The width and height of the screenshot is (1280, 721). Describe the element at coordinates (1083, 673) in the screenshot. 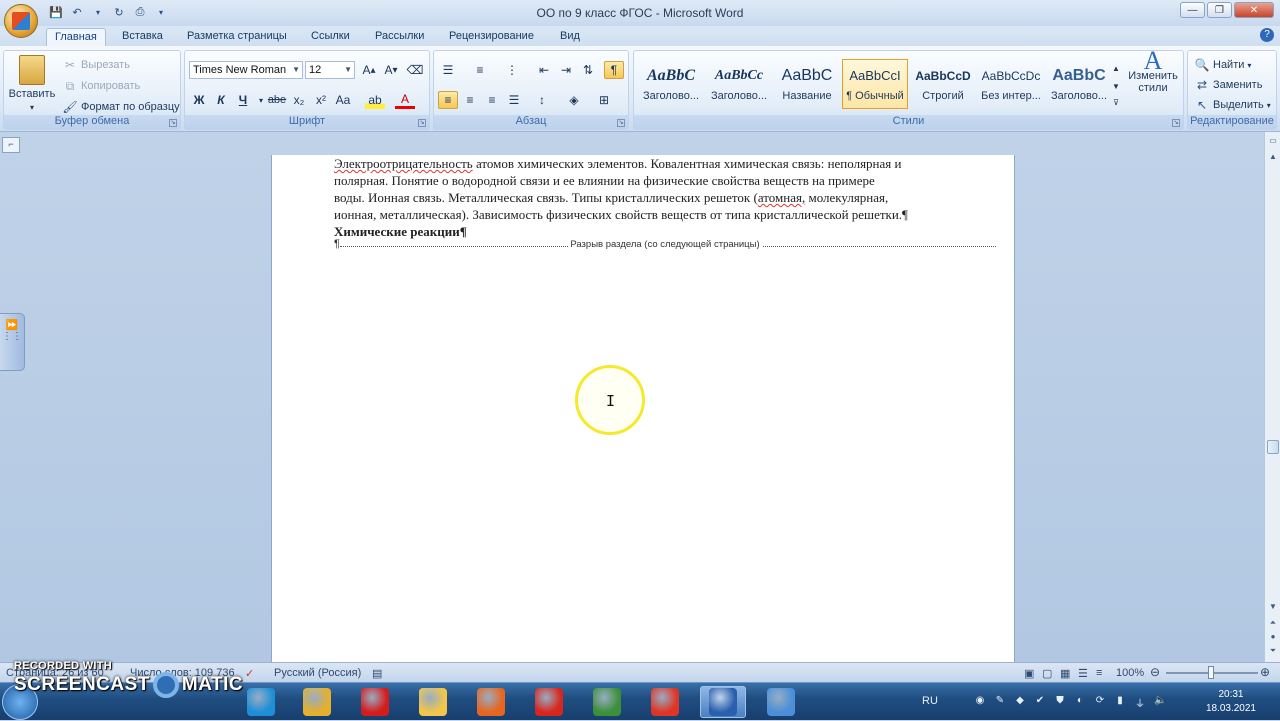

I see `outline-view-icon: ☰` at that location.